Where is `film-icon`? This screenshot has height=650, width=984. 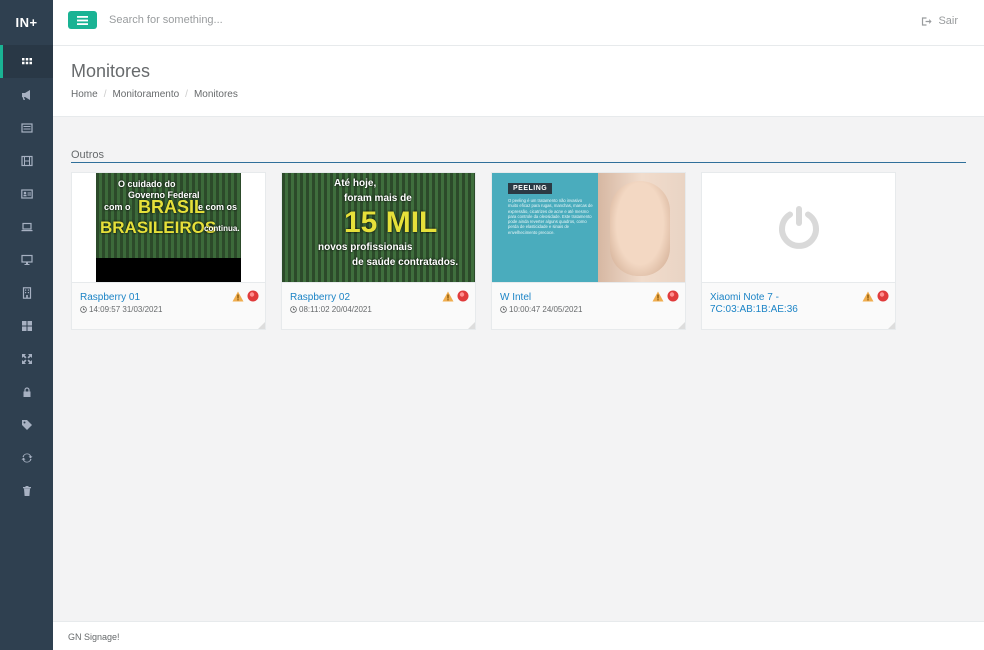
film-icon is located at coordinates (26, 160).